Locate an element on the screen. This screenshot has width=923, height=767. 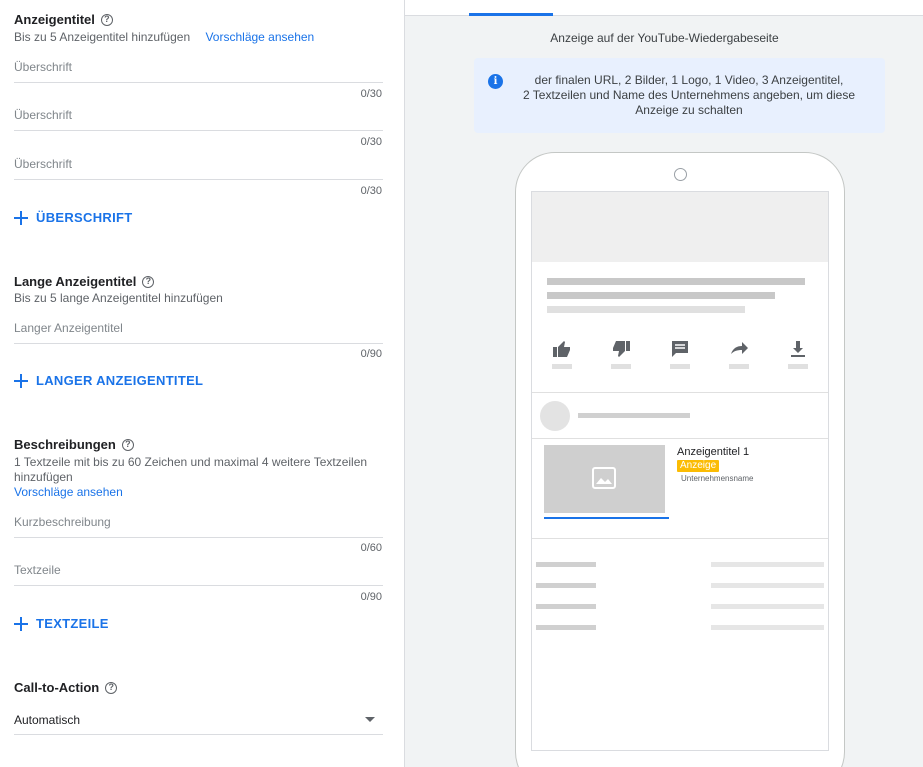
share-icon is located at coordinates (739, 360).